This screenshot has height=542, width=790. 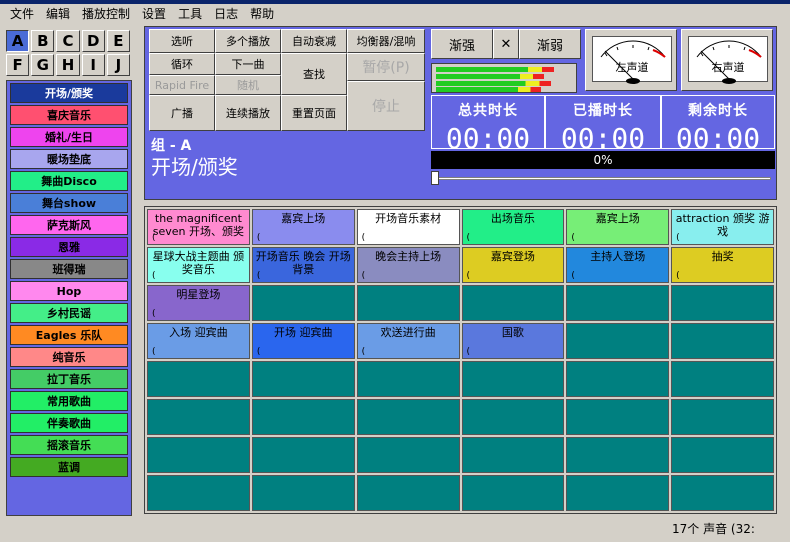 I want to click on letter-page-i: I, so click(x=93, y=65).